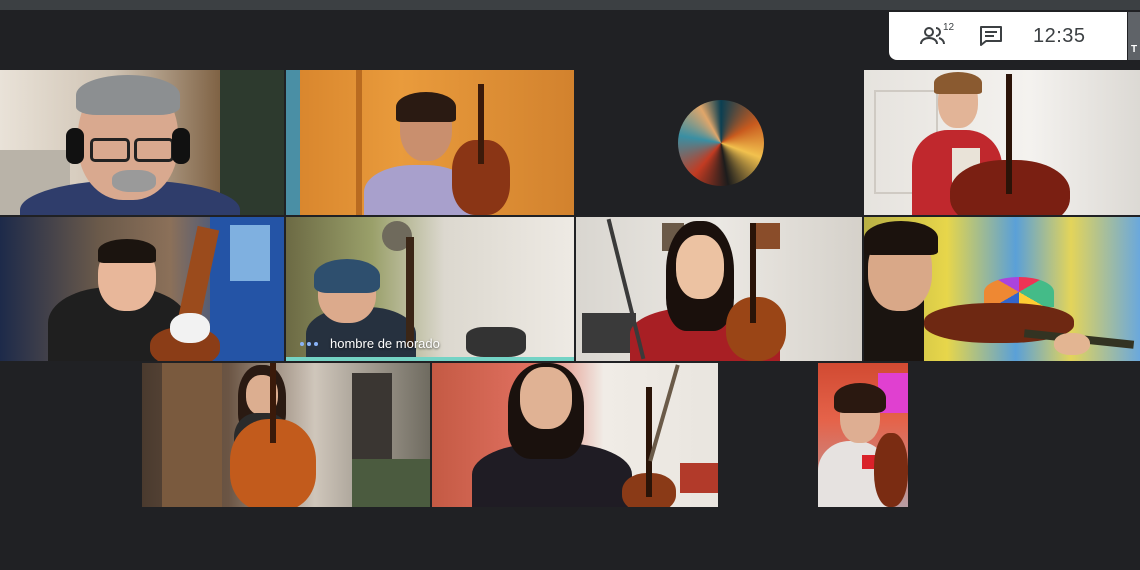 Image resolution: width=1140 pixels, height=570 pixels. I want to click on people-button: 12, so click(933, 36).